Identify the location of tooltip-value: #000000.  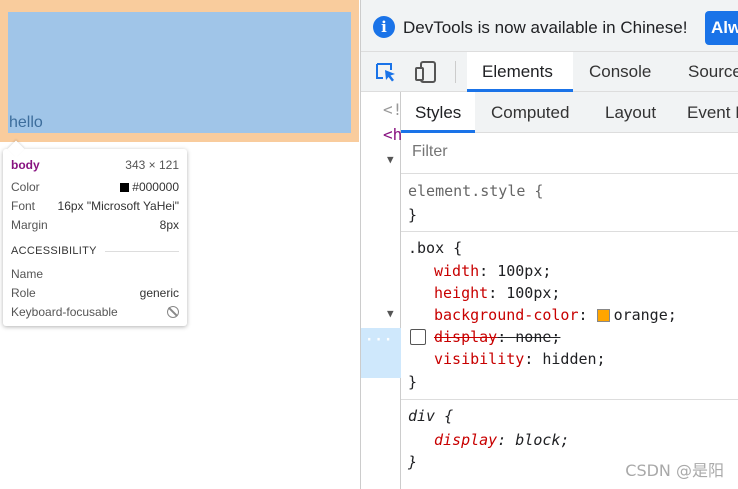
(149, 187).